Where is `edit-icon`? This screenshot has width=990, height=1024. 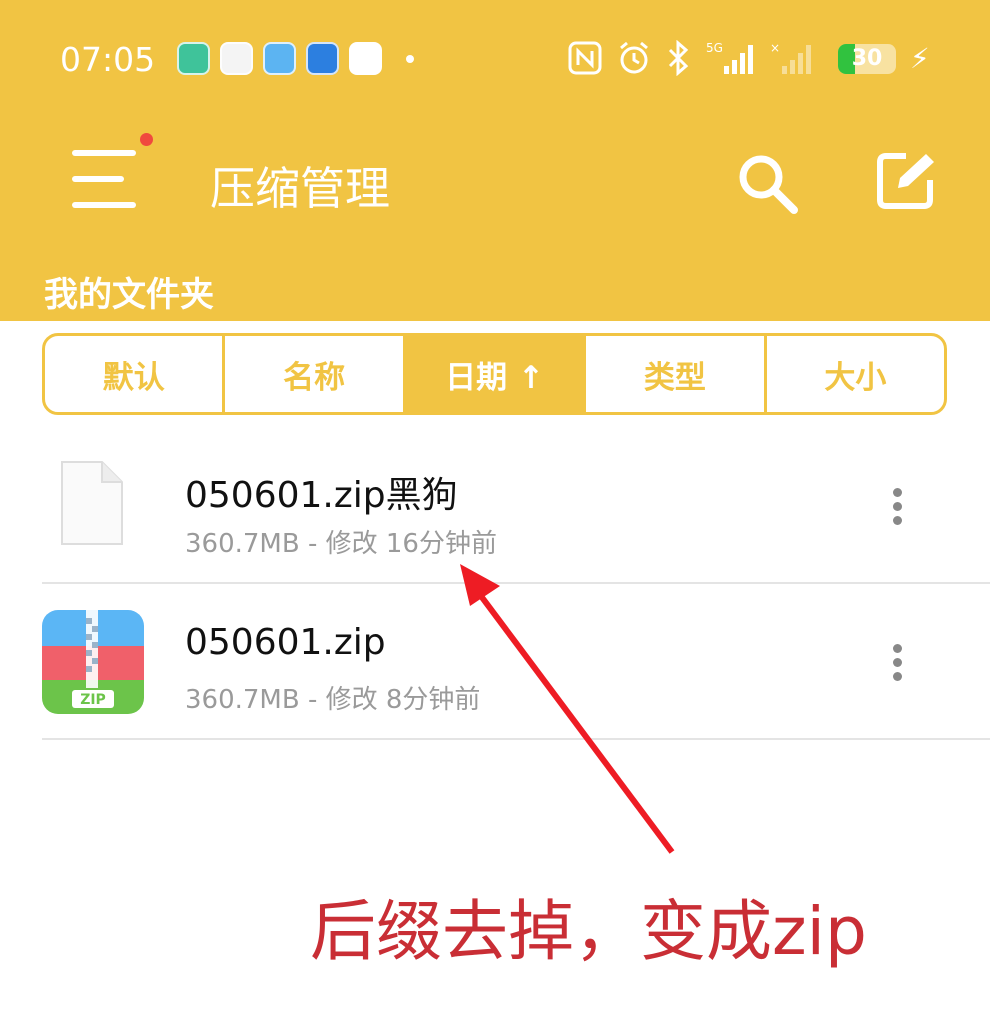 edit-icon is located at coordinates (906, 180).